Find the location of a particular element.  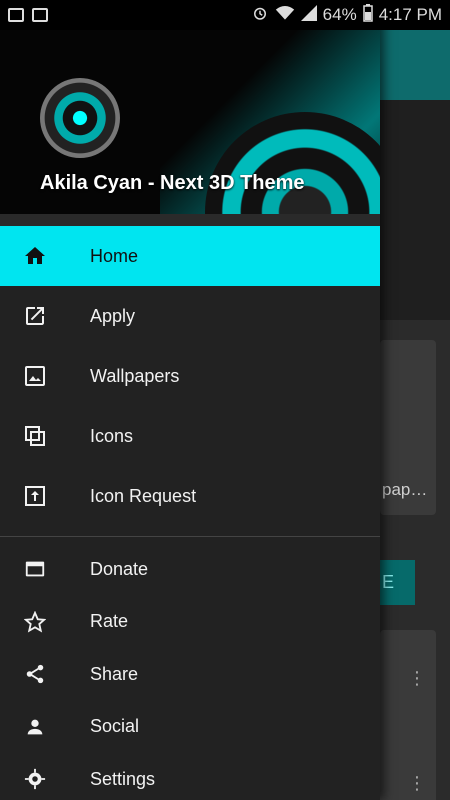

app-title: Akila Cyan - Next 3D Theme is located at coordinates (172, 183).